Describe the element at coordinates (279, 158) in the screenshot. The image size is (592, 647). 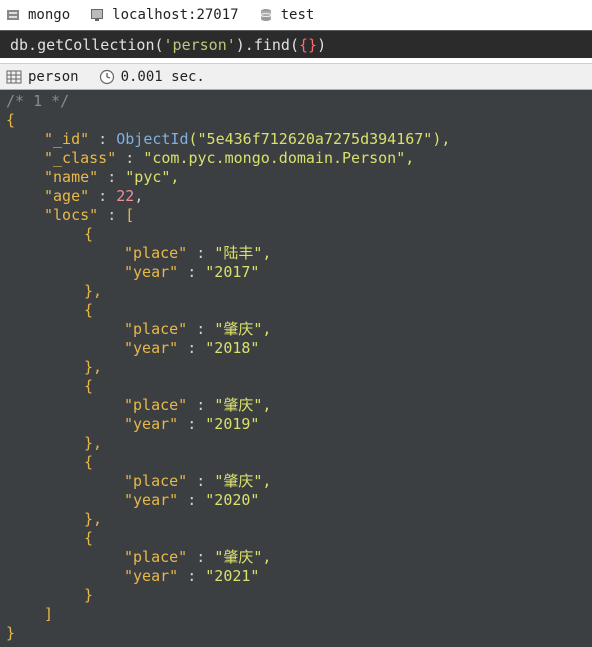
I see `field-class-value: "com.pyc.mongo.domain.Person",` at that location.